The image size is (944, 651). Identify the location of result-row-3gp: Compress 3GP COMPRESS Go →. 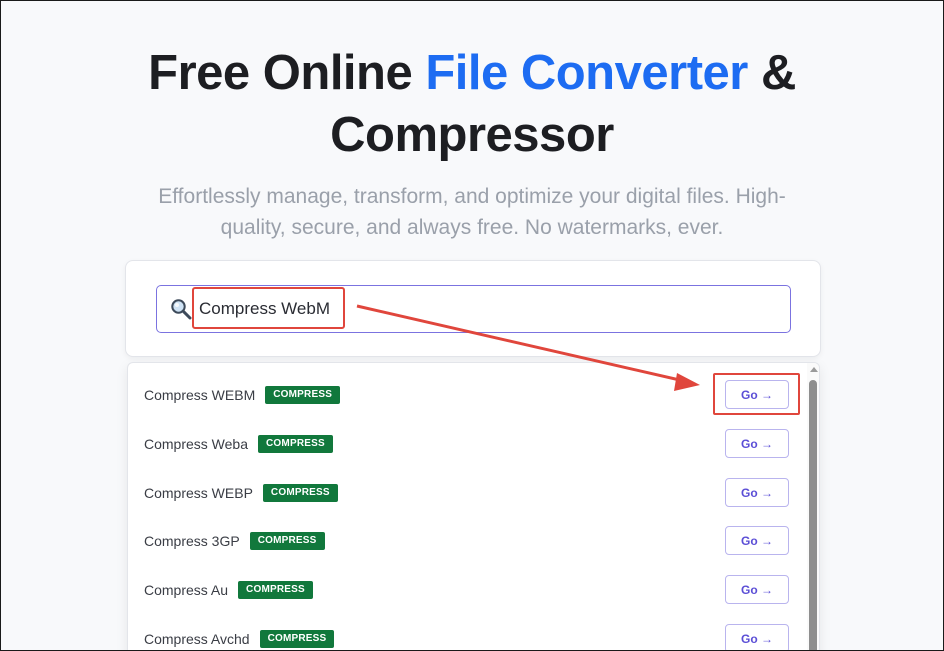
(468, 533).